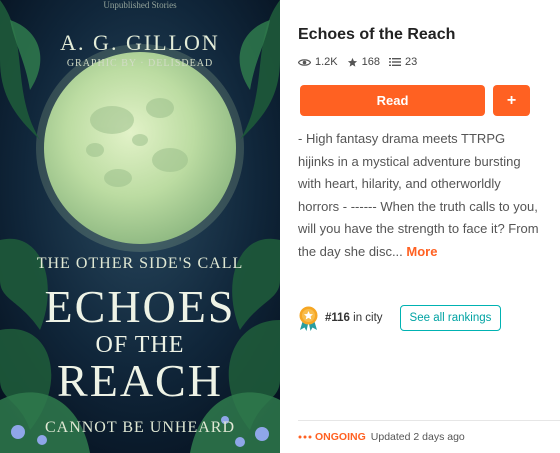 This screenshot has width=560, height=453. What do you see at coordinates (140, 427) in the screenshot?
I see `cover-tagline: CANNOT BE UNHEARD` at bounding box center [140, 427].